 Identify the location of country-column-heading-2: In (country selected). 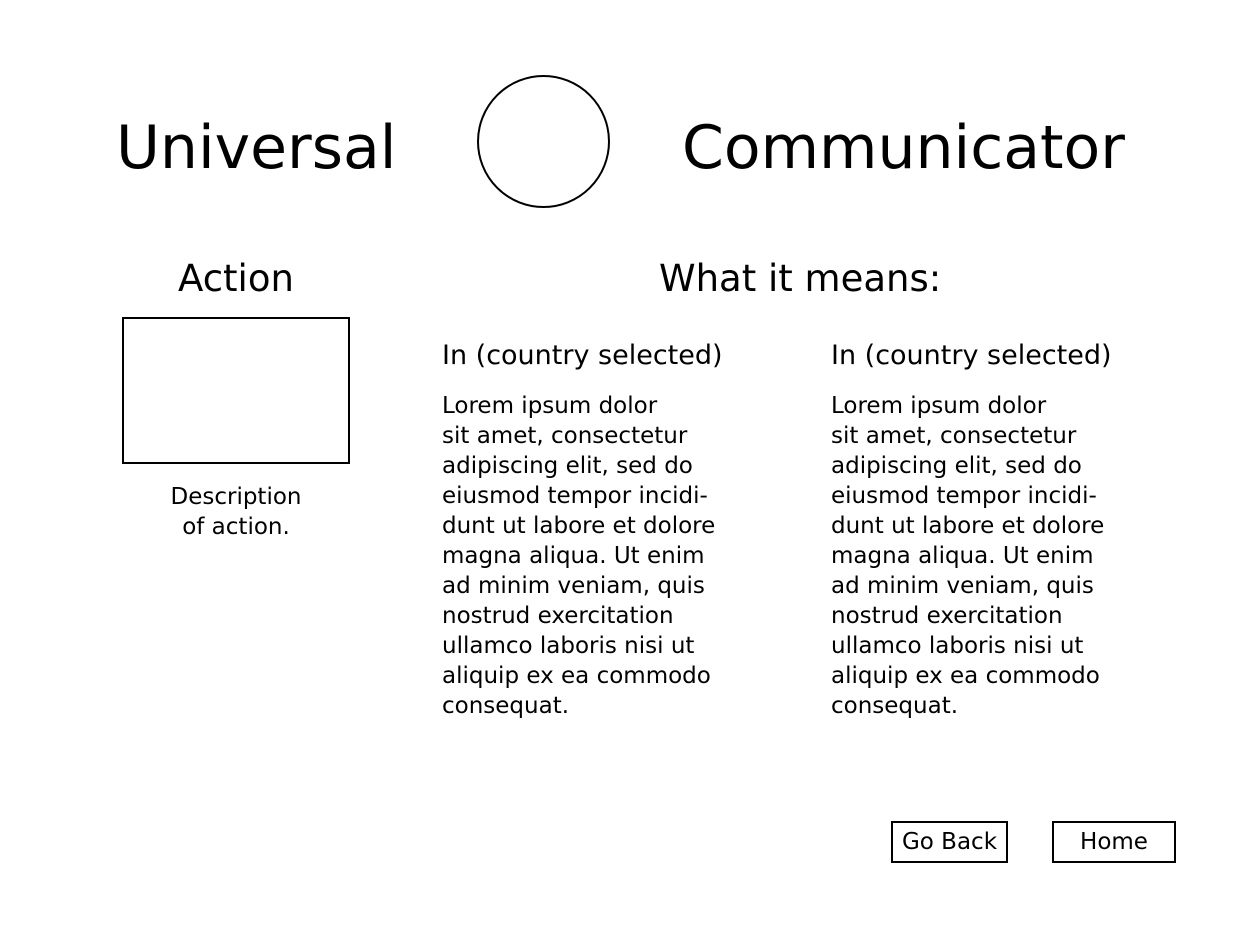
(971, 355).